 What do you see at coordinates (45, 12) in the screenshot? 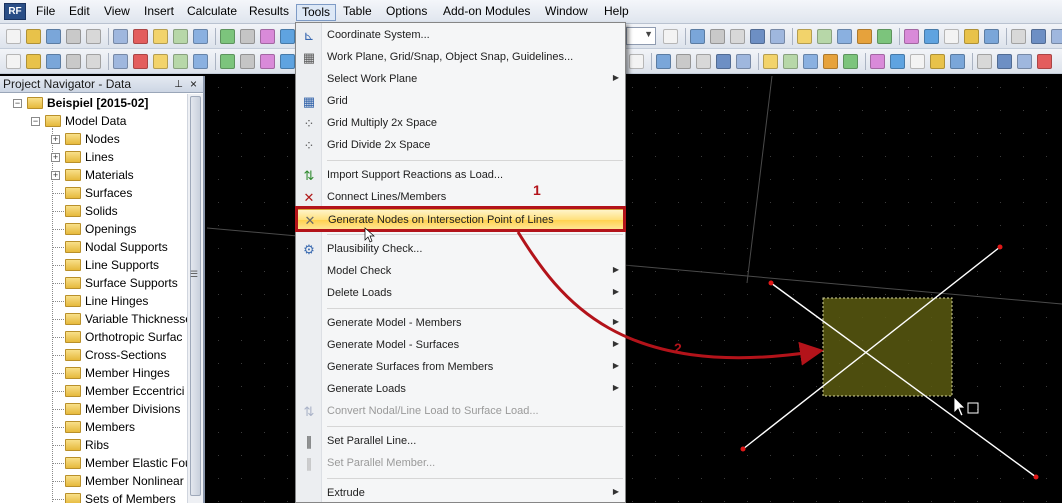
I see `menu-file: File` at bounding box center [45, 12].